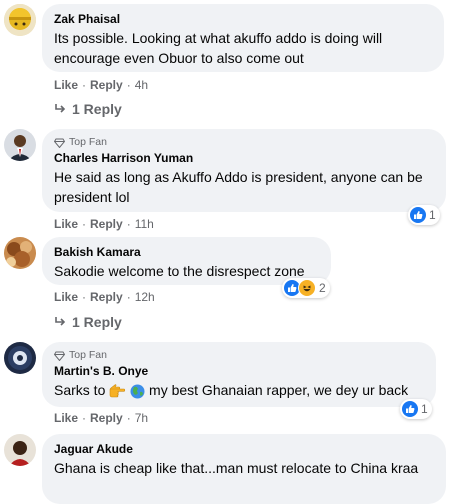 Image resolution: width=460 pixels, height=504 pixels. What do you see at coordinates (144, 224) in the screenshot?
I see `comment-time: 11h` at bounding box center [144, 224].